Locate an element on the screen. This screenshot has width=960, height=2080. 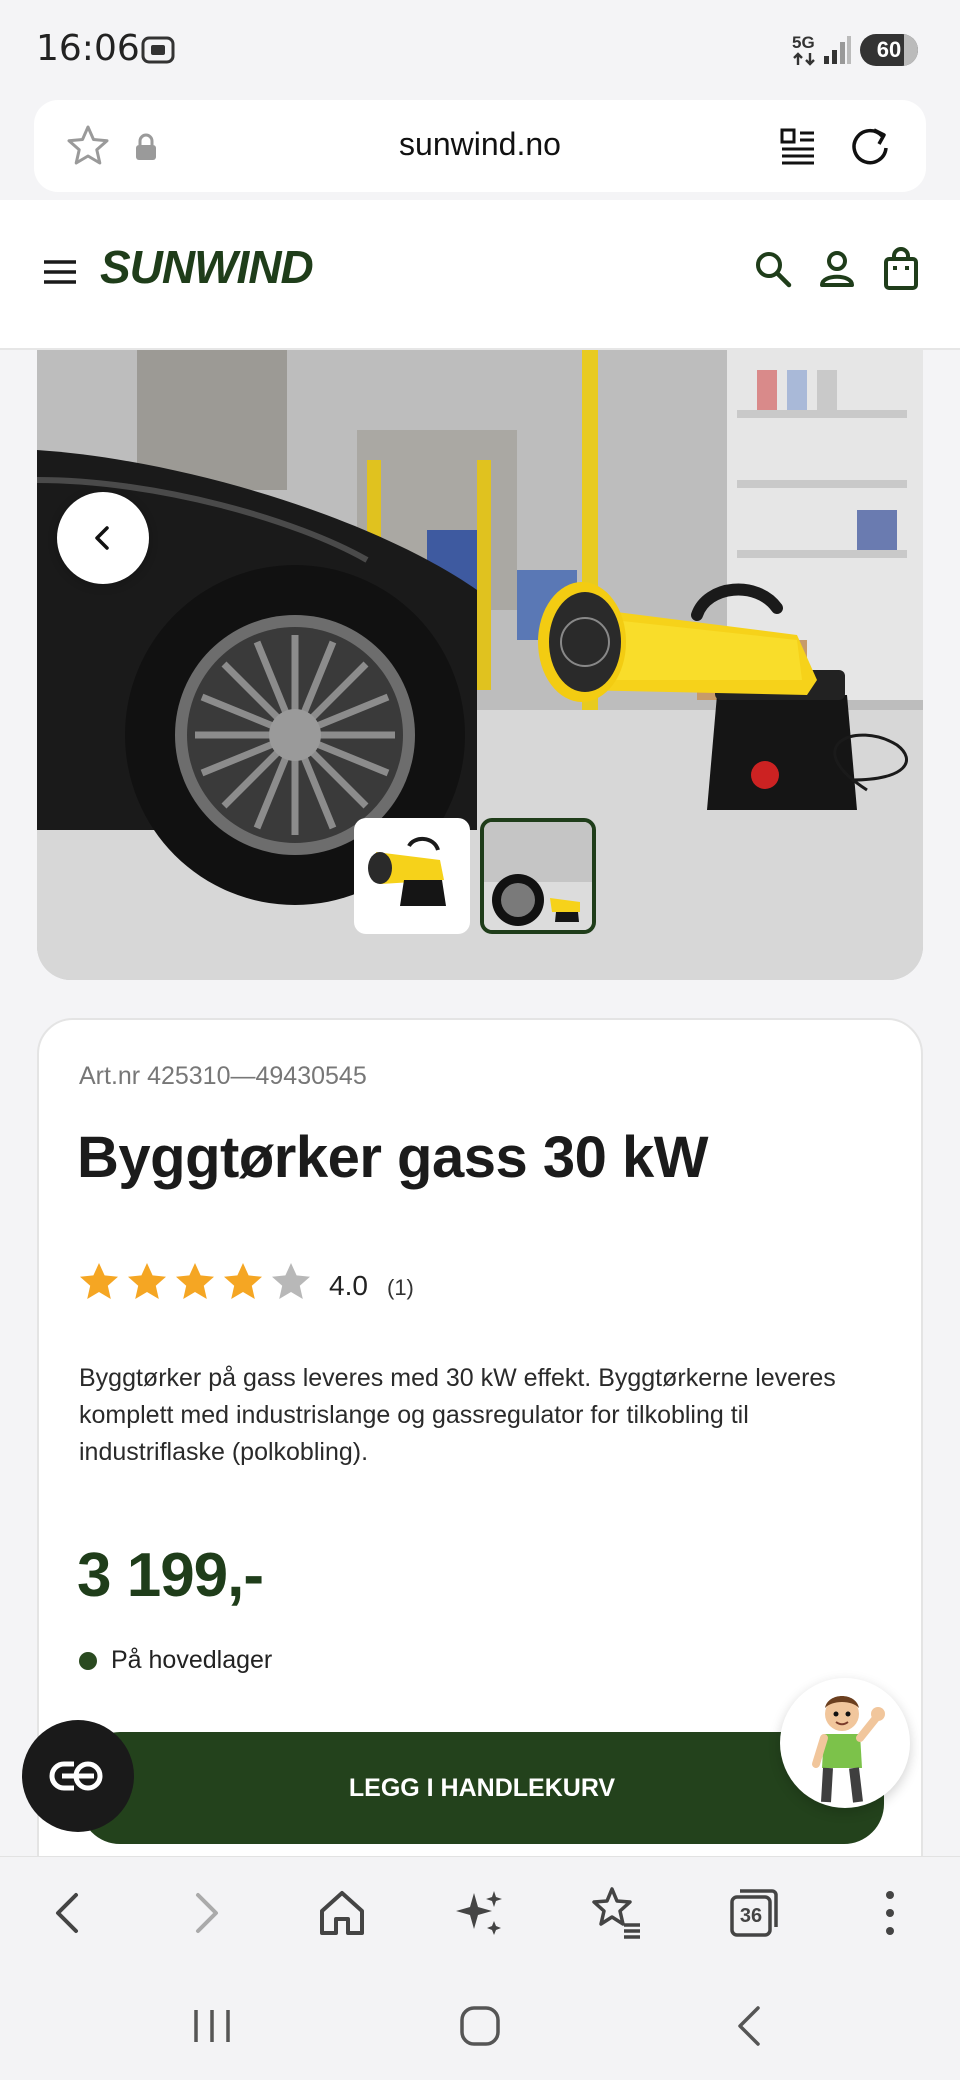
signal-icon is located at coordinates (837, 50).